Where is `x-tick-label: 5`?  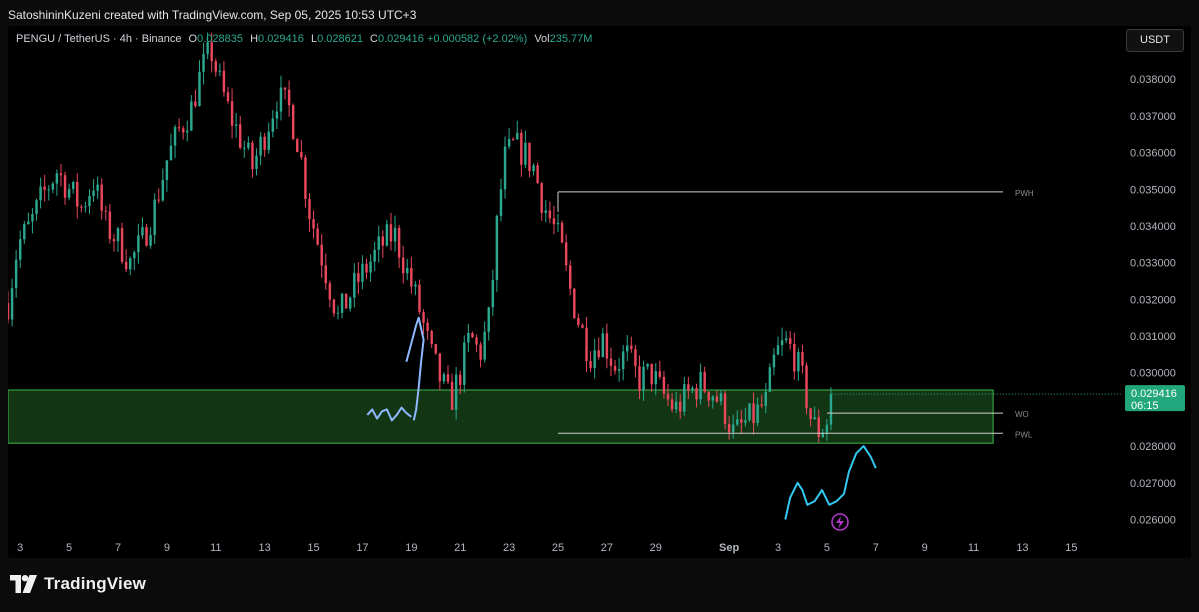 x-tick-label: 5 is located at coordinates (827, 548).